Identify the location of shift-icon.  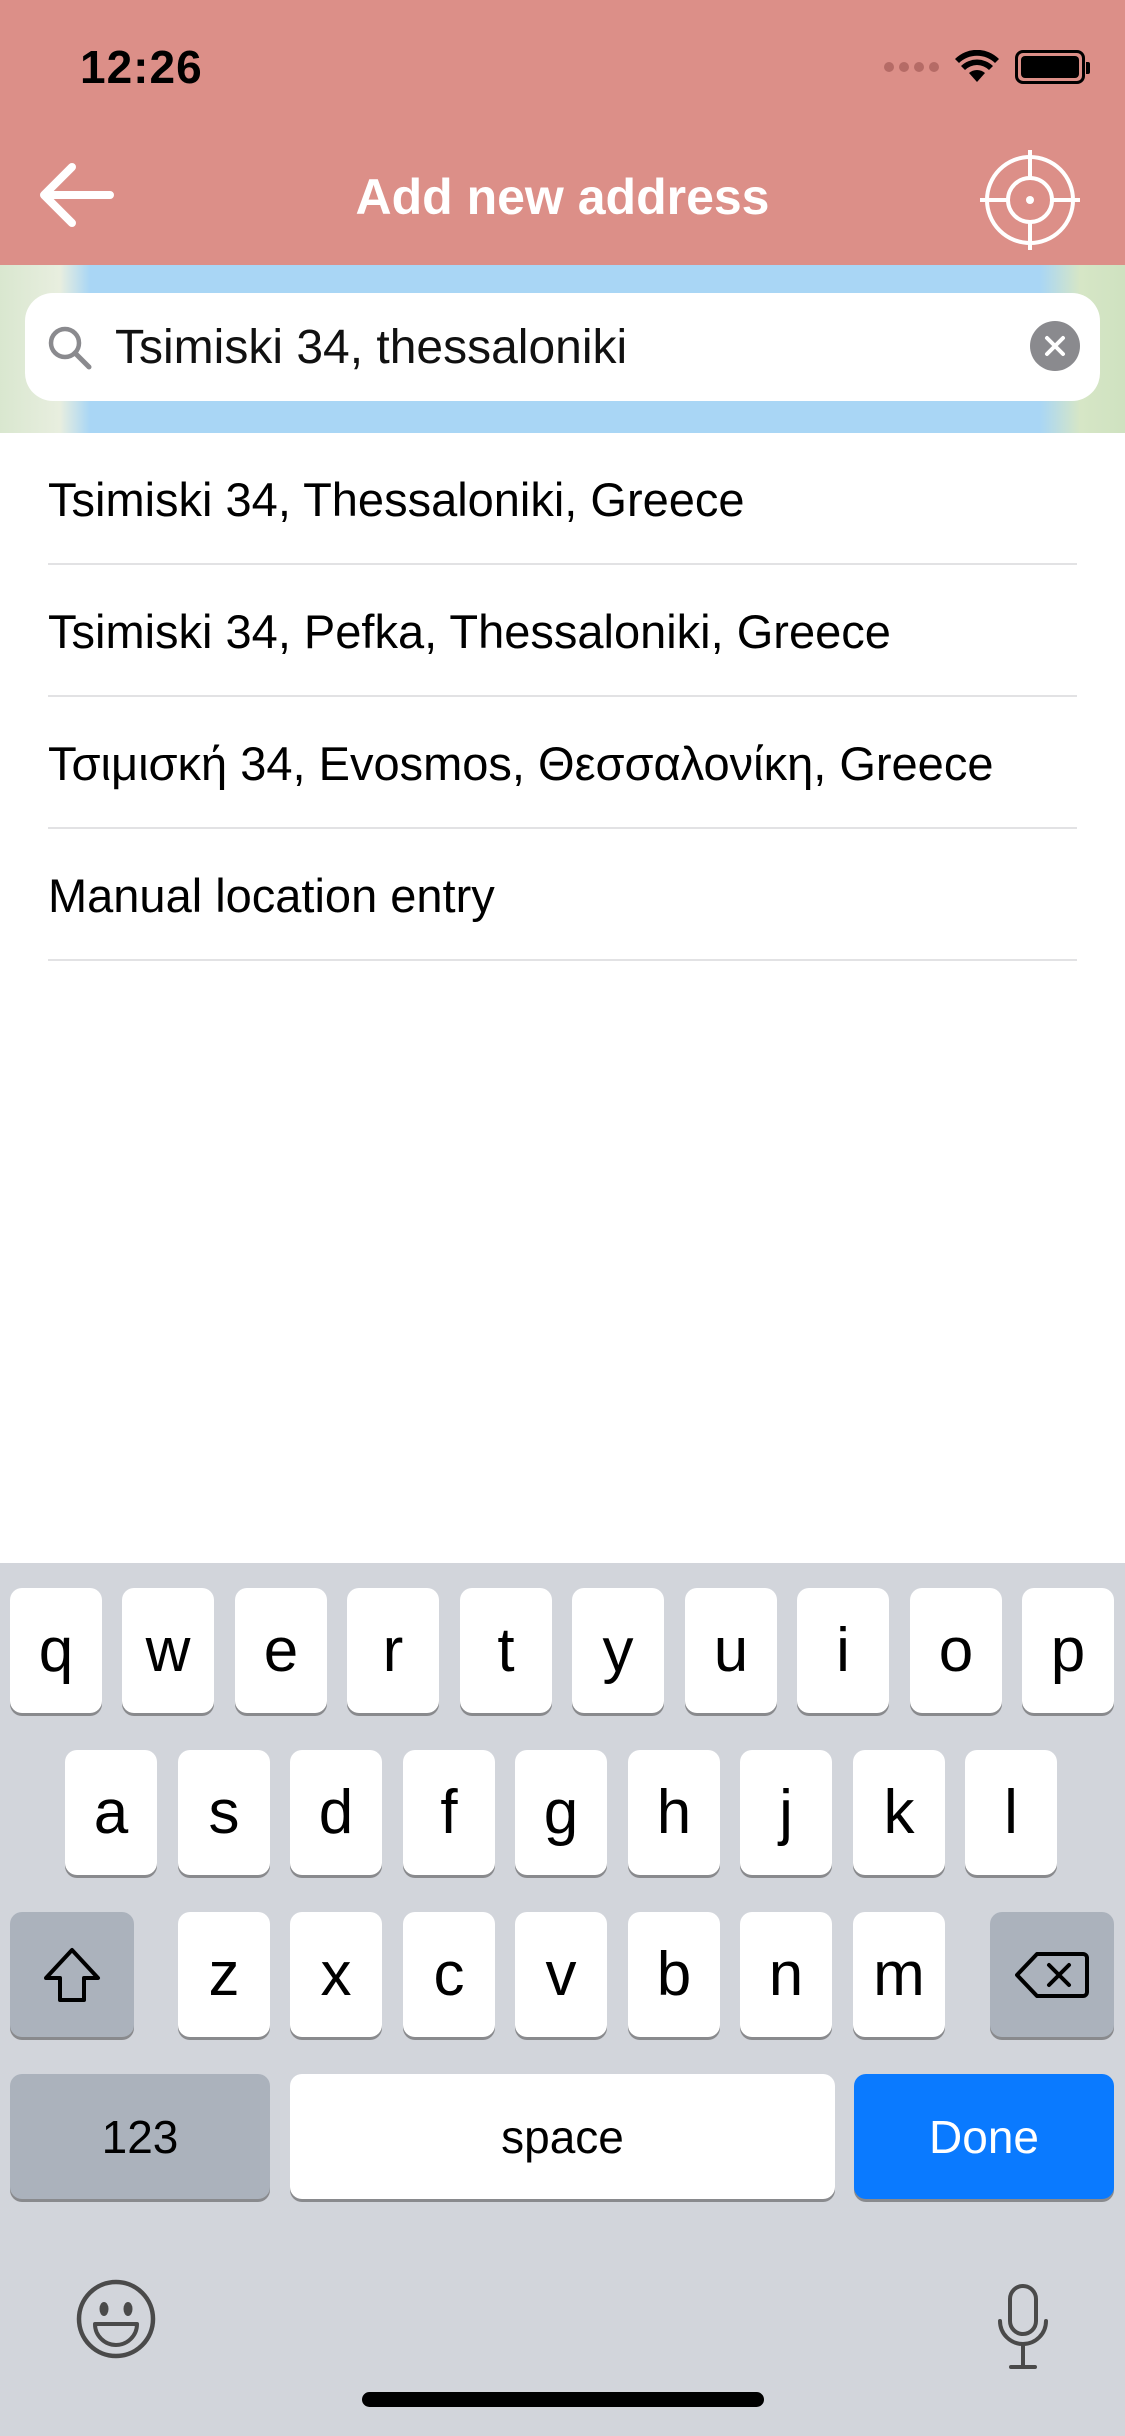
(72, 1974).